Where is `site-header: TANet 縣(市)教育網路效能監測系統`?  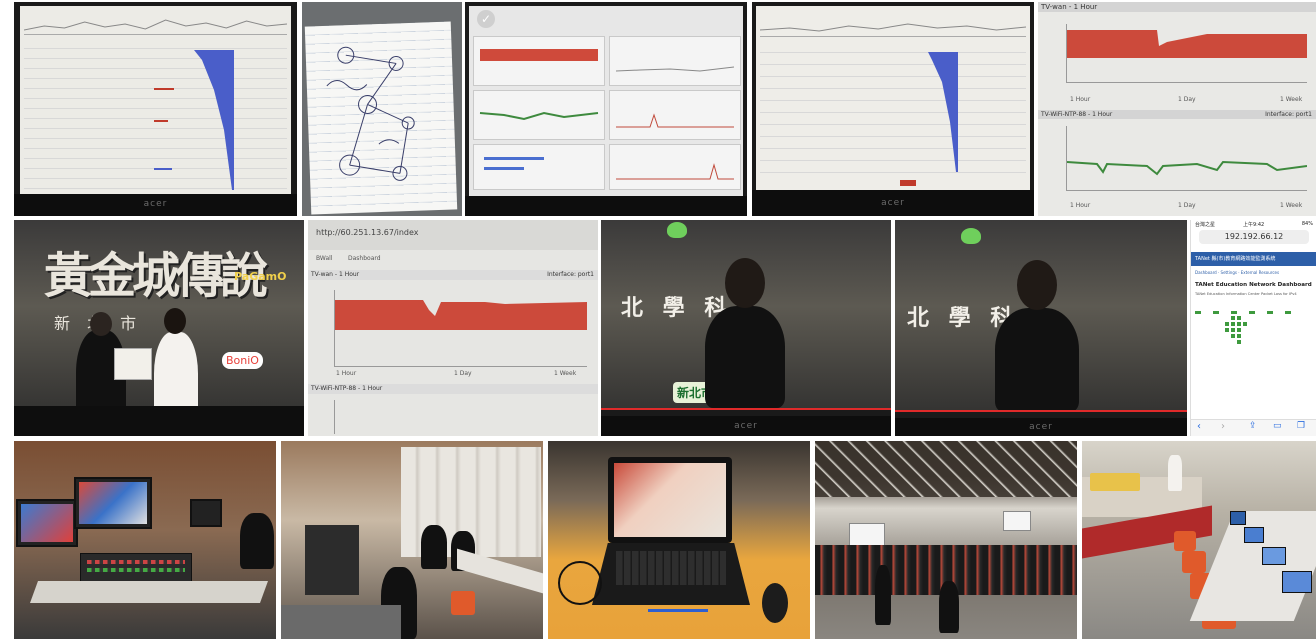 site-header: TANet 縣(市)教育網路效能監測系統 is located at coordinates (1253, 259).